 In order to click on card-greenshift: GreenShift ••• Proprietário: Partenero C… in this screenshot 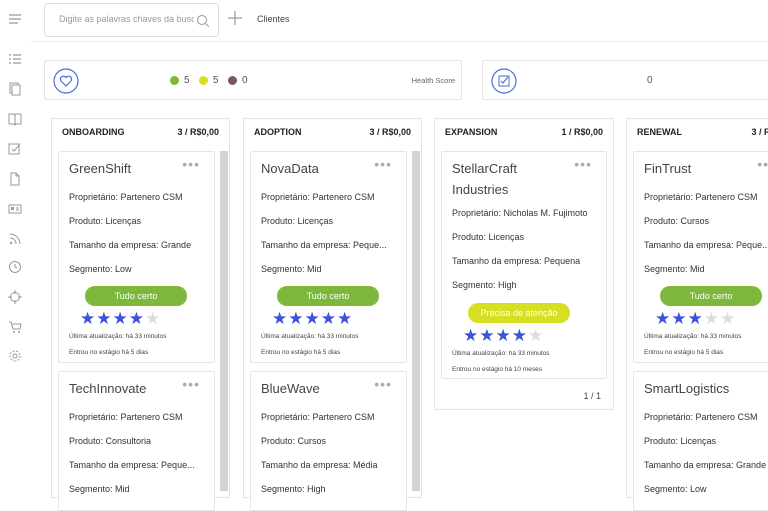, I will do `click(136, 257)`.